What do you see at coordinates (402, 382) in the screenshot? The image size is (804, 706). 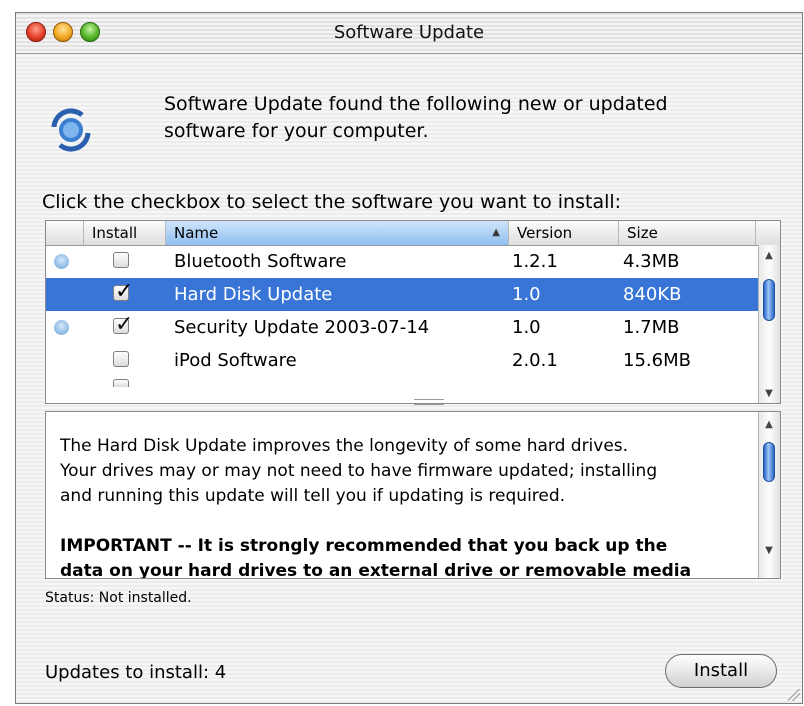 I see `table-row-partial` at bounding box center [402, 382].